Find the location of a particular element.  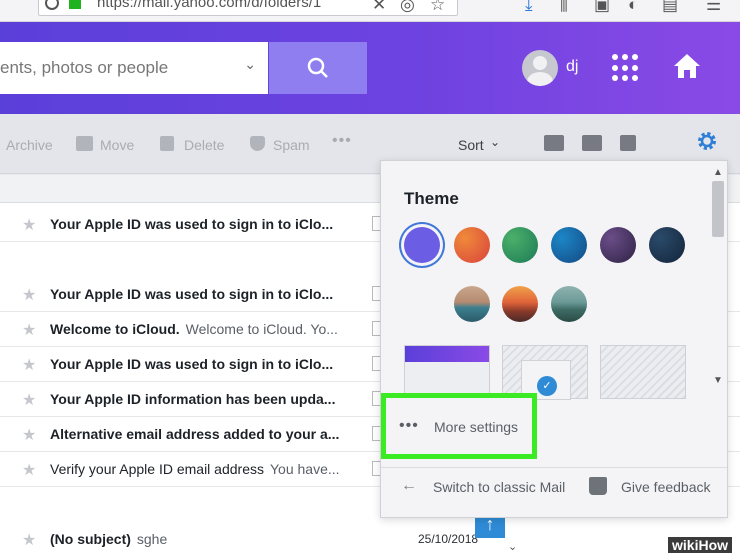

spam-button: Spam is located at coordinates (291, 145).